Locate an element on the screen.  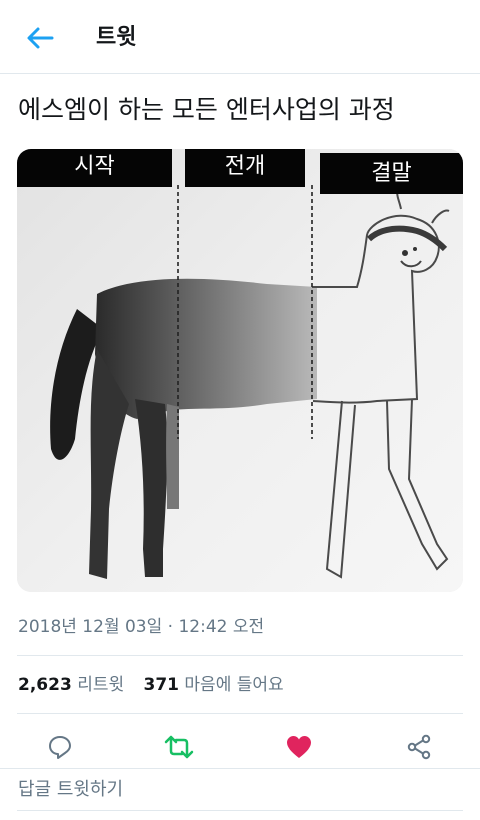
top-app-bar: 트윗 is located at coordinates (240, 37).